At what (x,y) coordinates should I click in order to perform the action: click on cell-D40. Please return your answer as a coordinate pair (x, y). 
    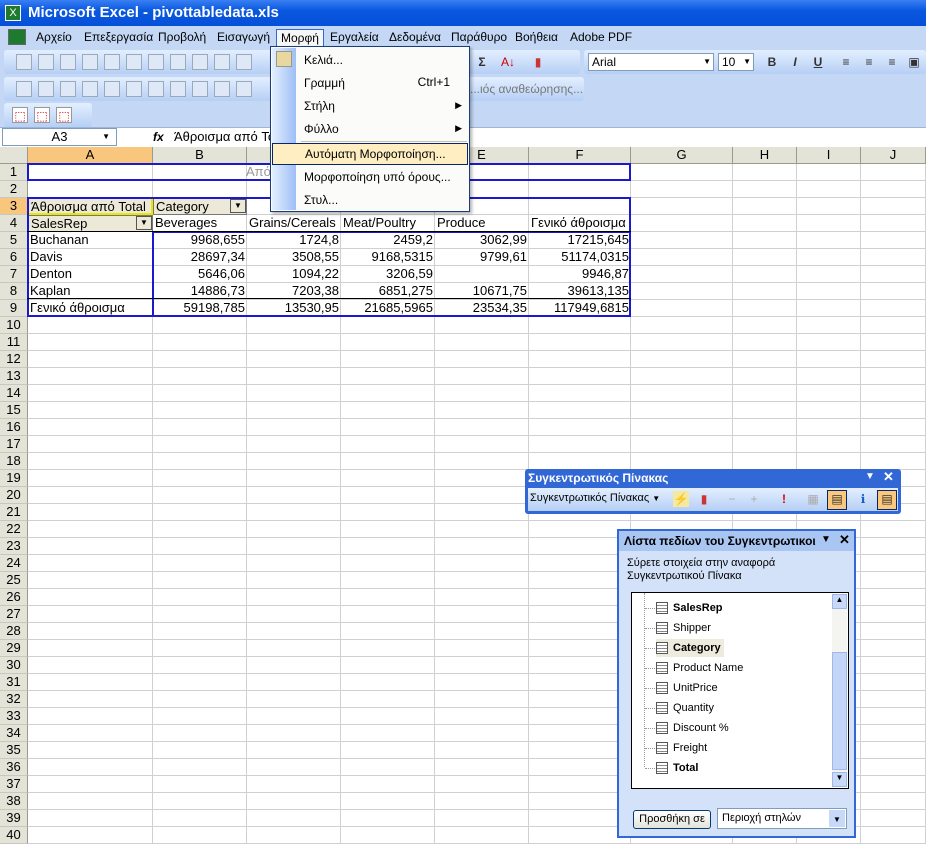
    Looking at the image, I should click on (388, 835).